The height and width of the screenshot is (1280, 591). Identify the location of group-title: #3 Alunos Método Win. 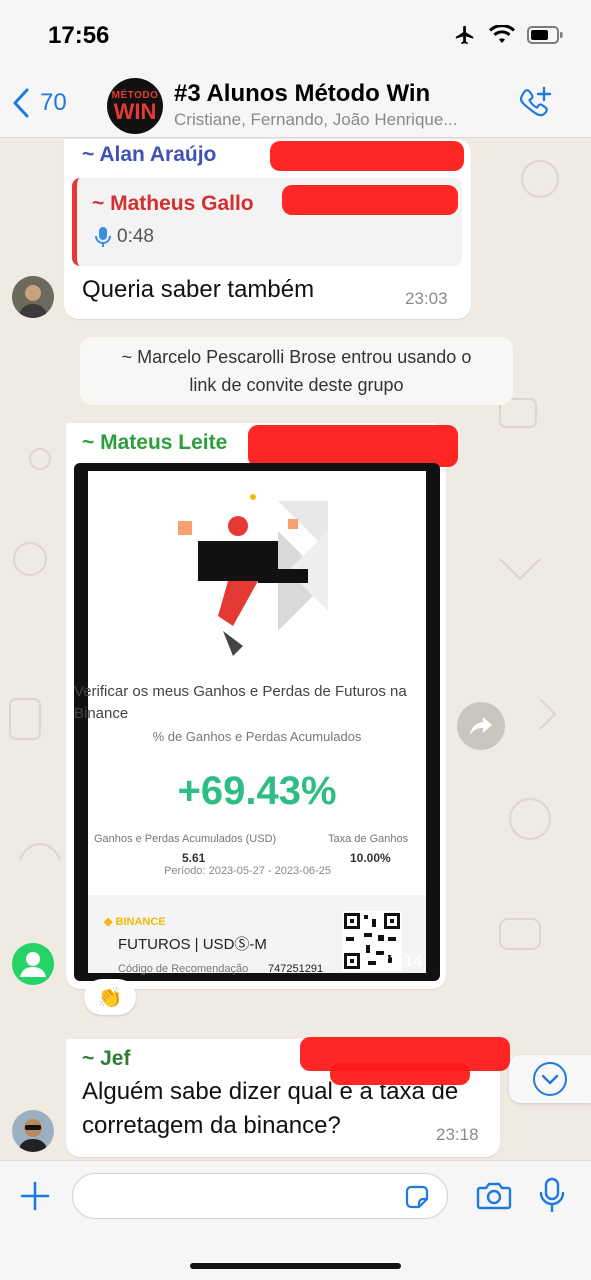
(302, 94).